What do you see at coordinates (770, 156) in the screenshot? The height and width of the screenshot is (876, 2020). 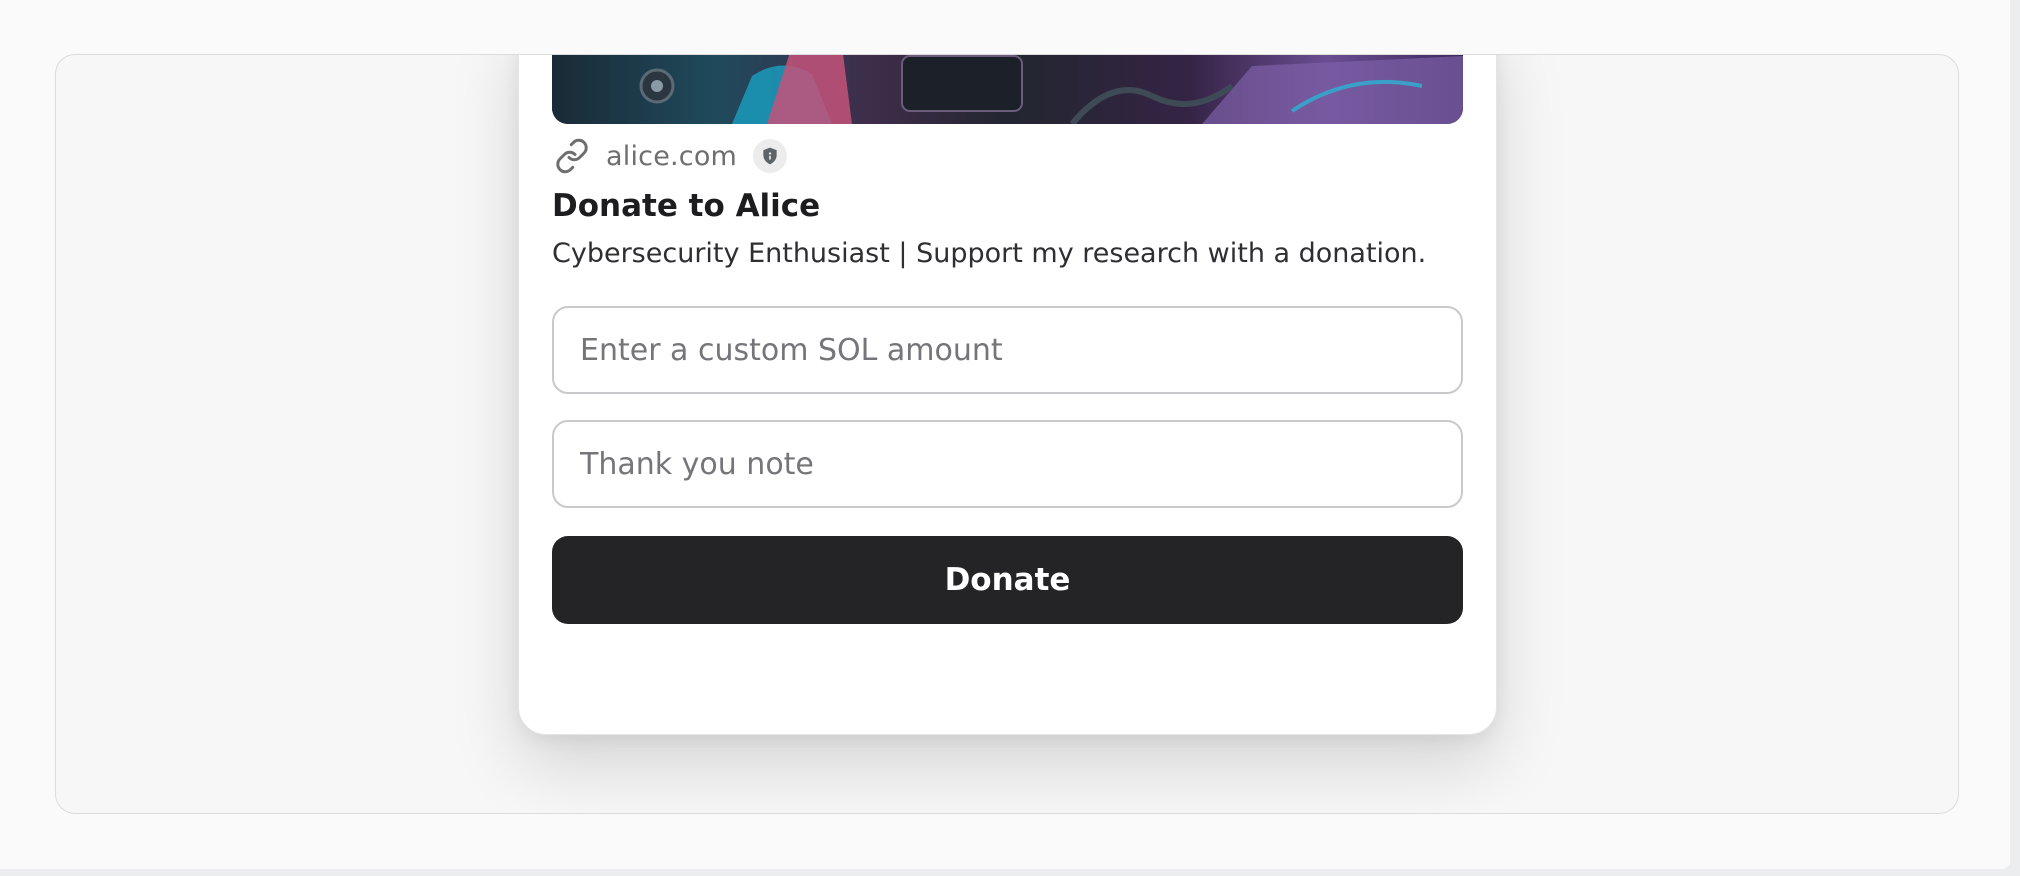 I see `shield-icon` at bounding box center [770, 156].